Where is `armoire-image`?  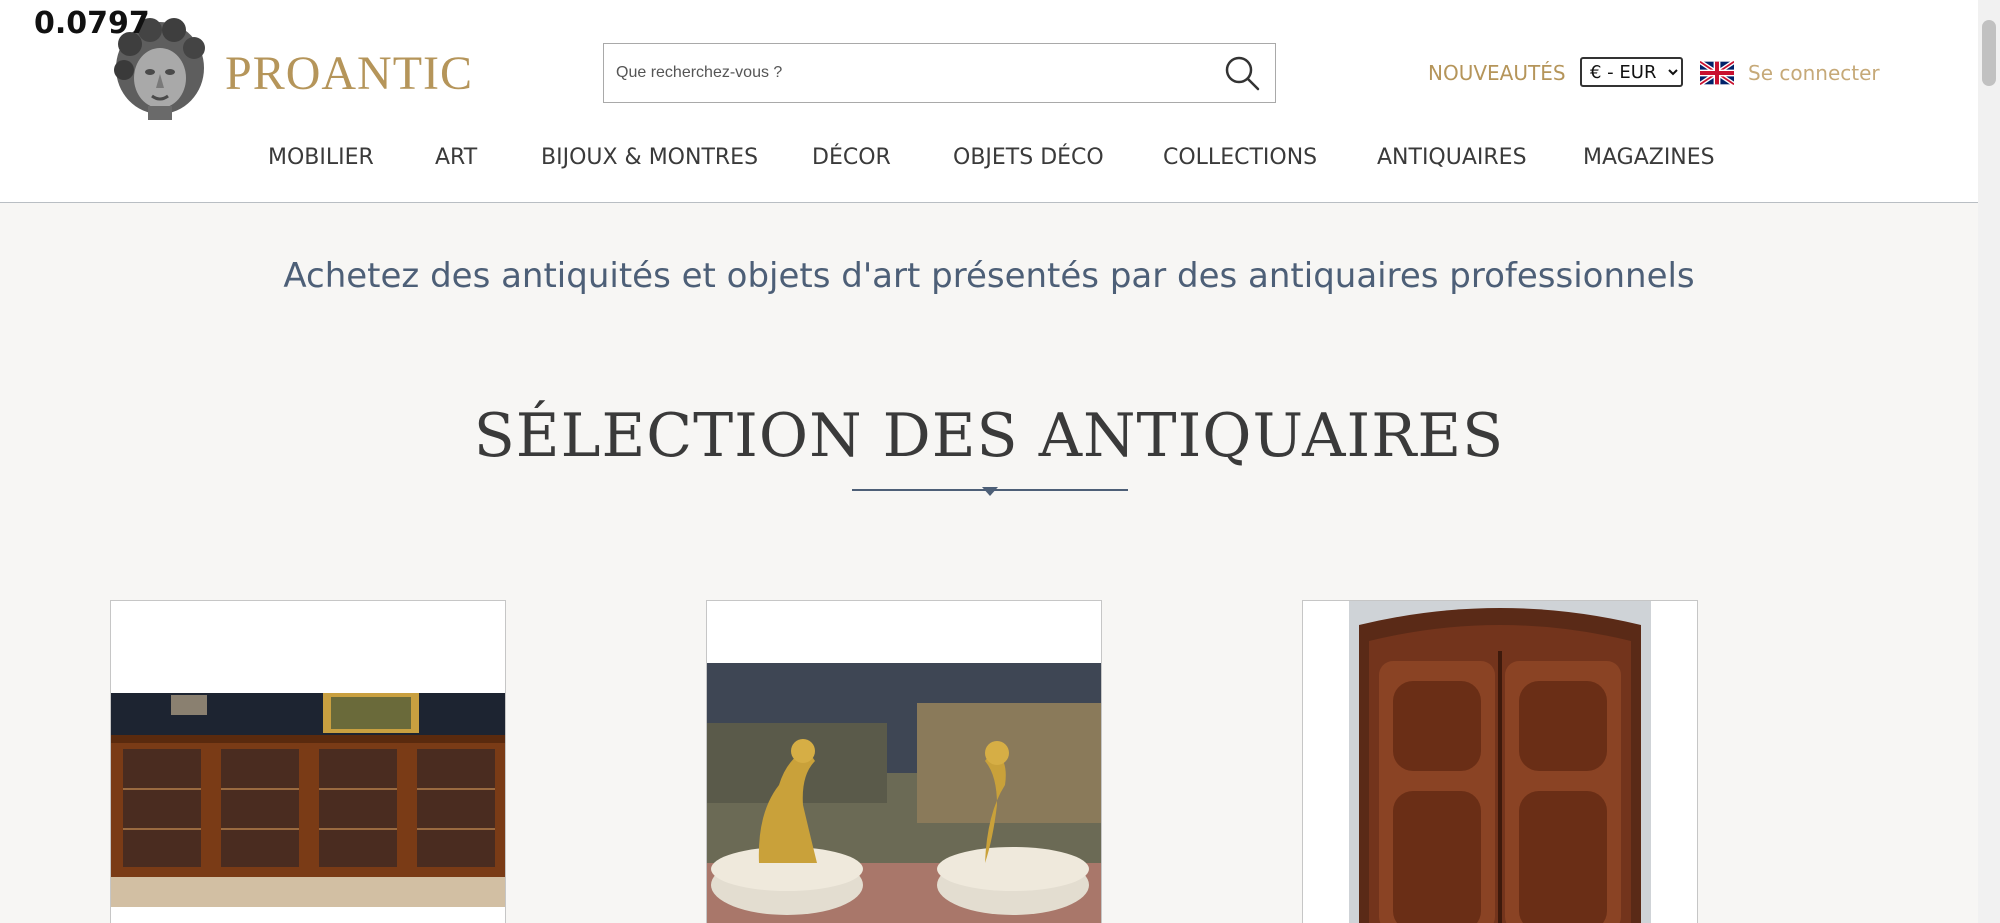
armoire-image is located at coordinates (1500, 762).